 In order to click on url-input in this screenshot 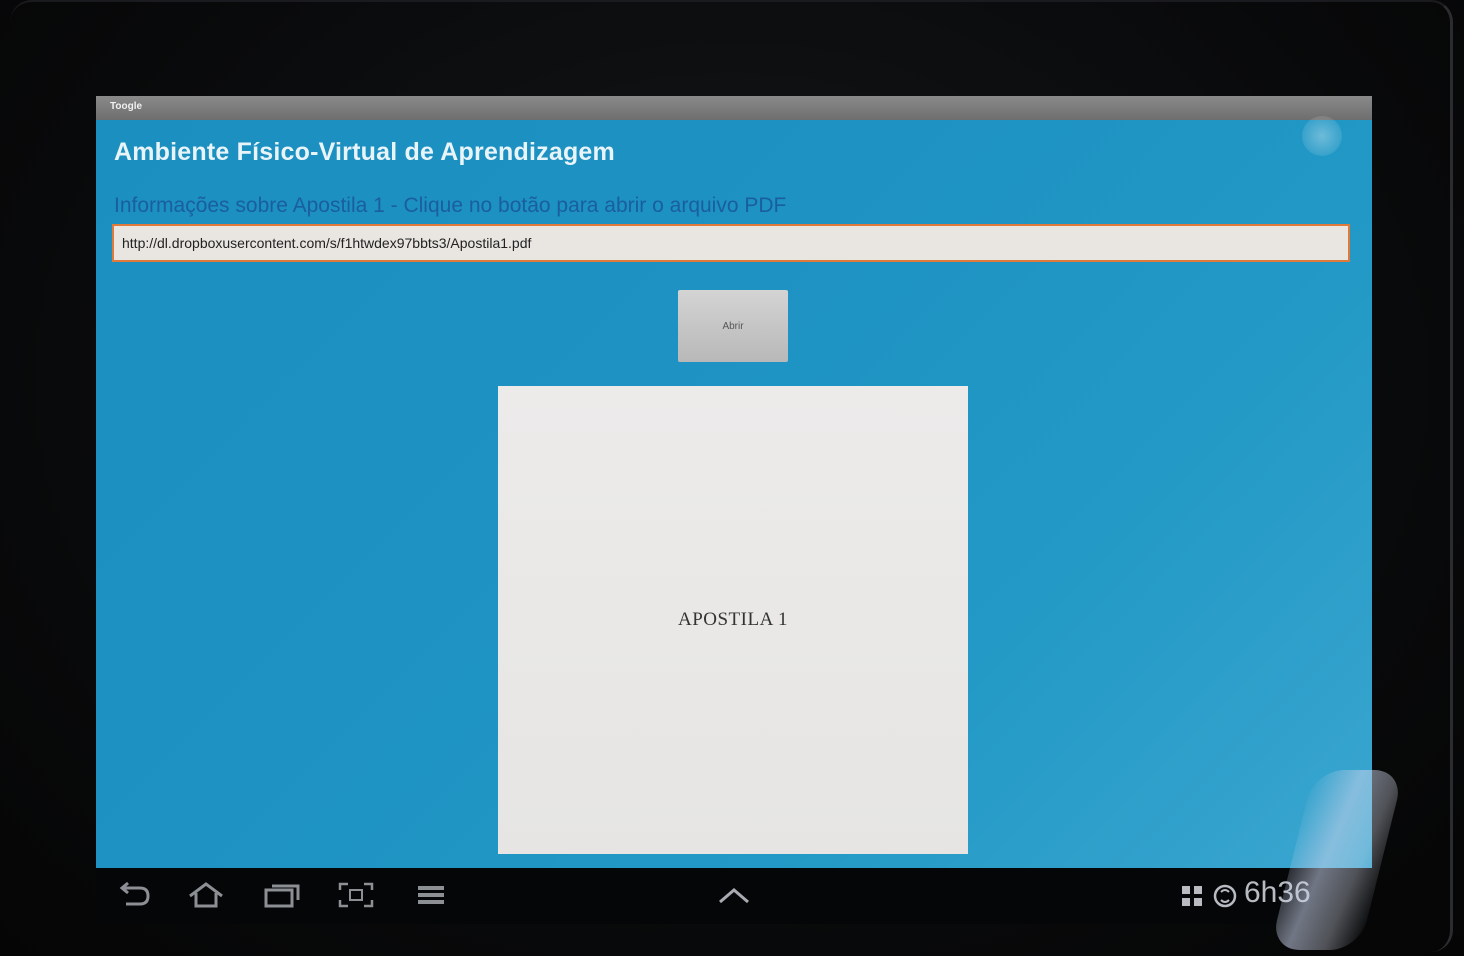, I will do `click(731, 243)`.